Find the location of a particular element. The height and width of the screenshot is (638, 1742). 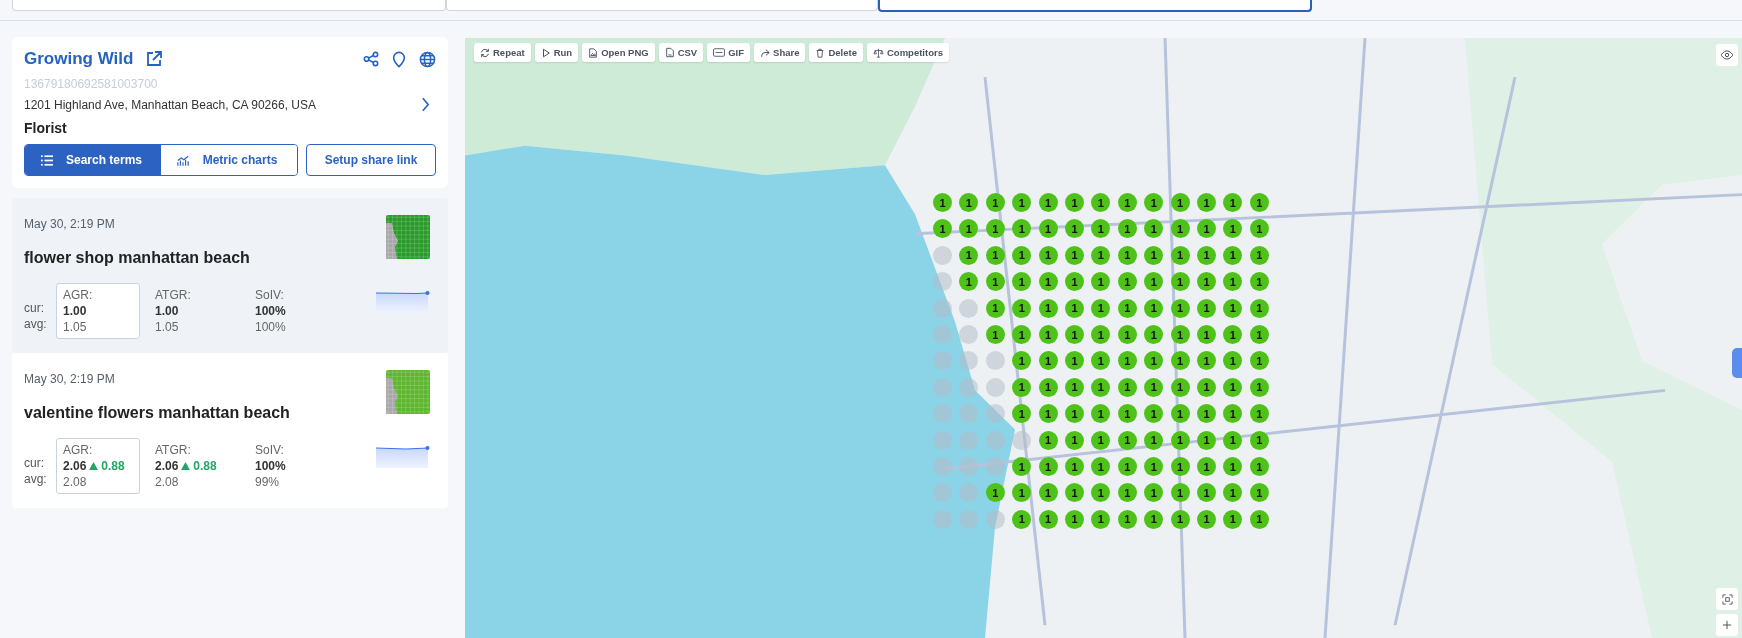

fit-view-button is located at coordinates (1727, 599).